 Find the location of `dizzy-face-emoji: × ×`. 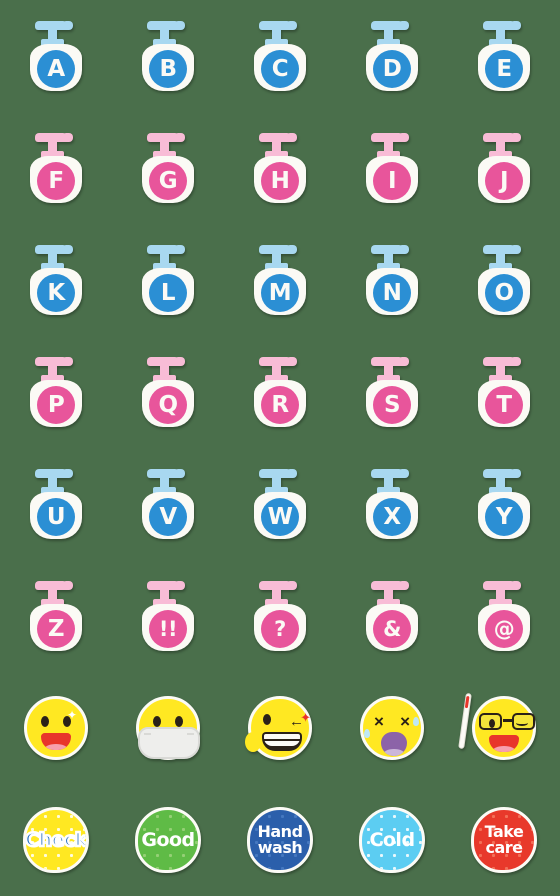

dizzy-face-emoji: × × is located at coordinates (392, 728).